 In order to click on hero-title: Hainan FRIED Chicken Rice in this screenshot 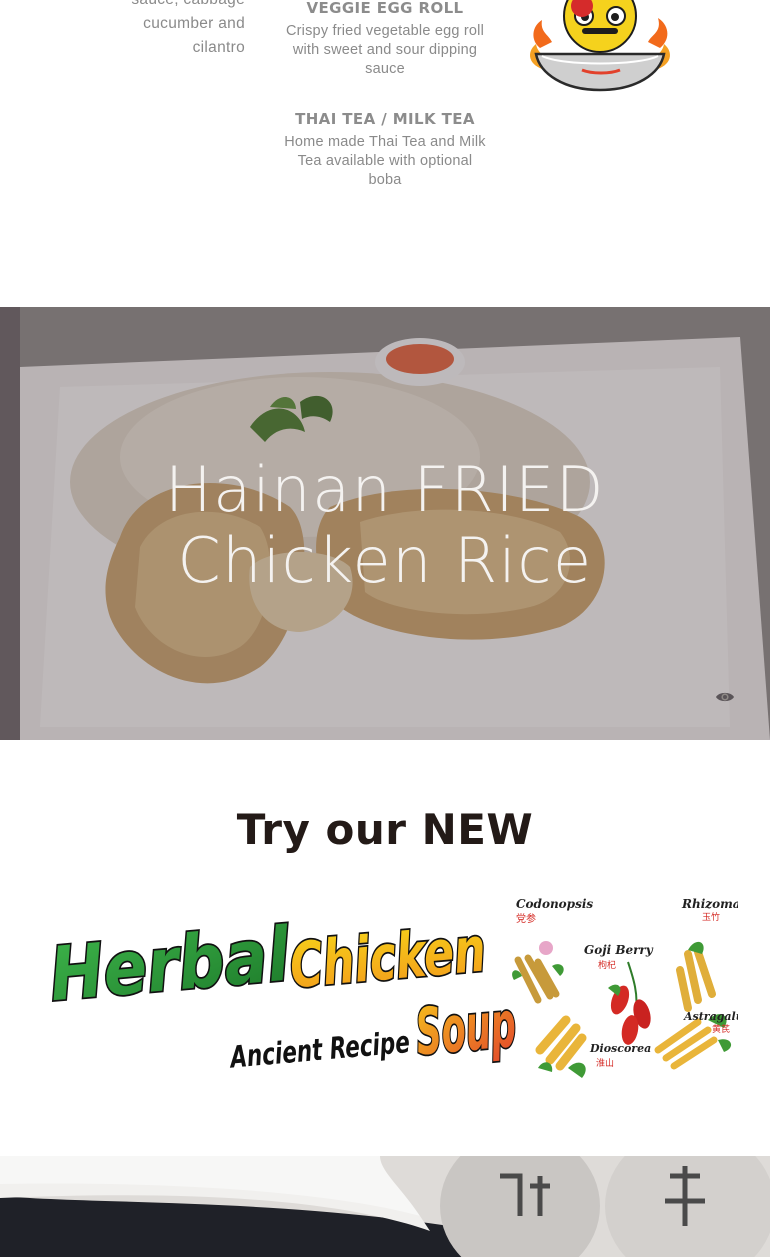, I will do `click(385, 525)`.